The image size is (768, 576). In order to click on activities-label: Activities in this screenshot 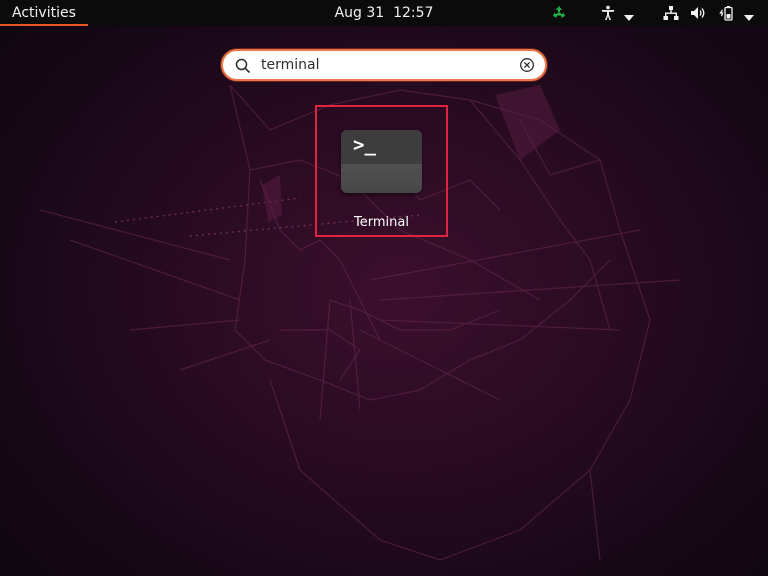, I will do `click(44, 13)`.